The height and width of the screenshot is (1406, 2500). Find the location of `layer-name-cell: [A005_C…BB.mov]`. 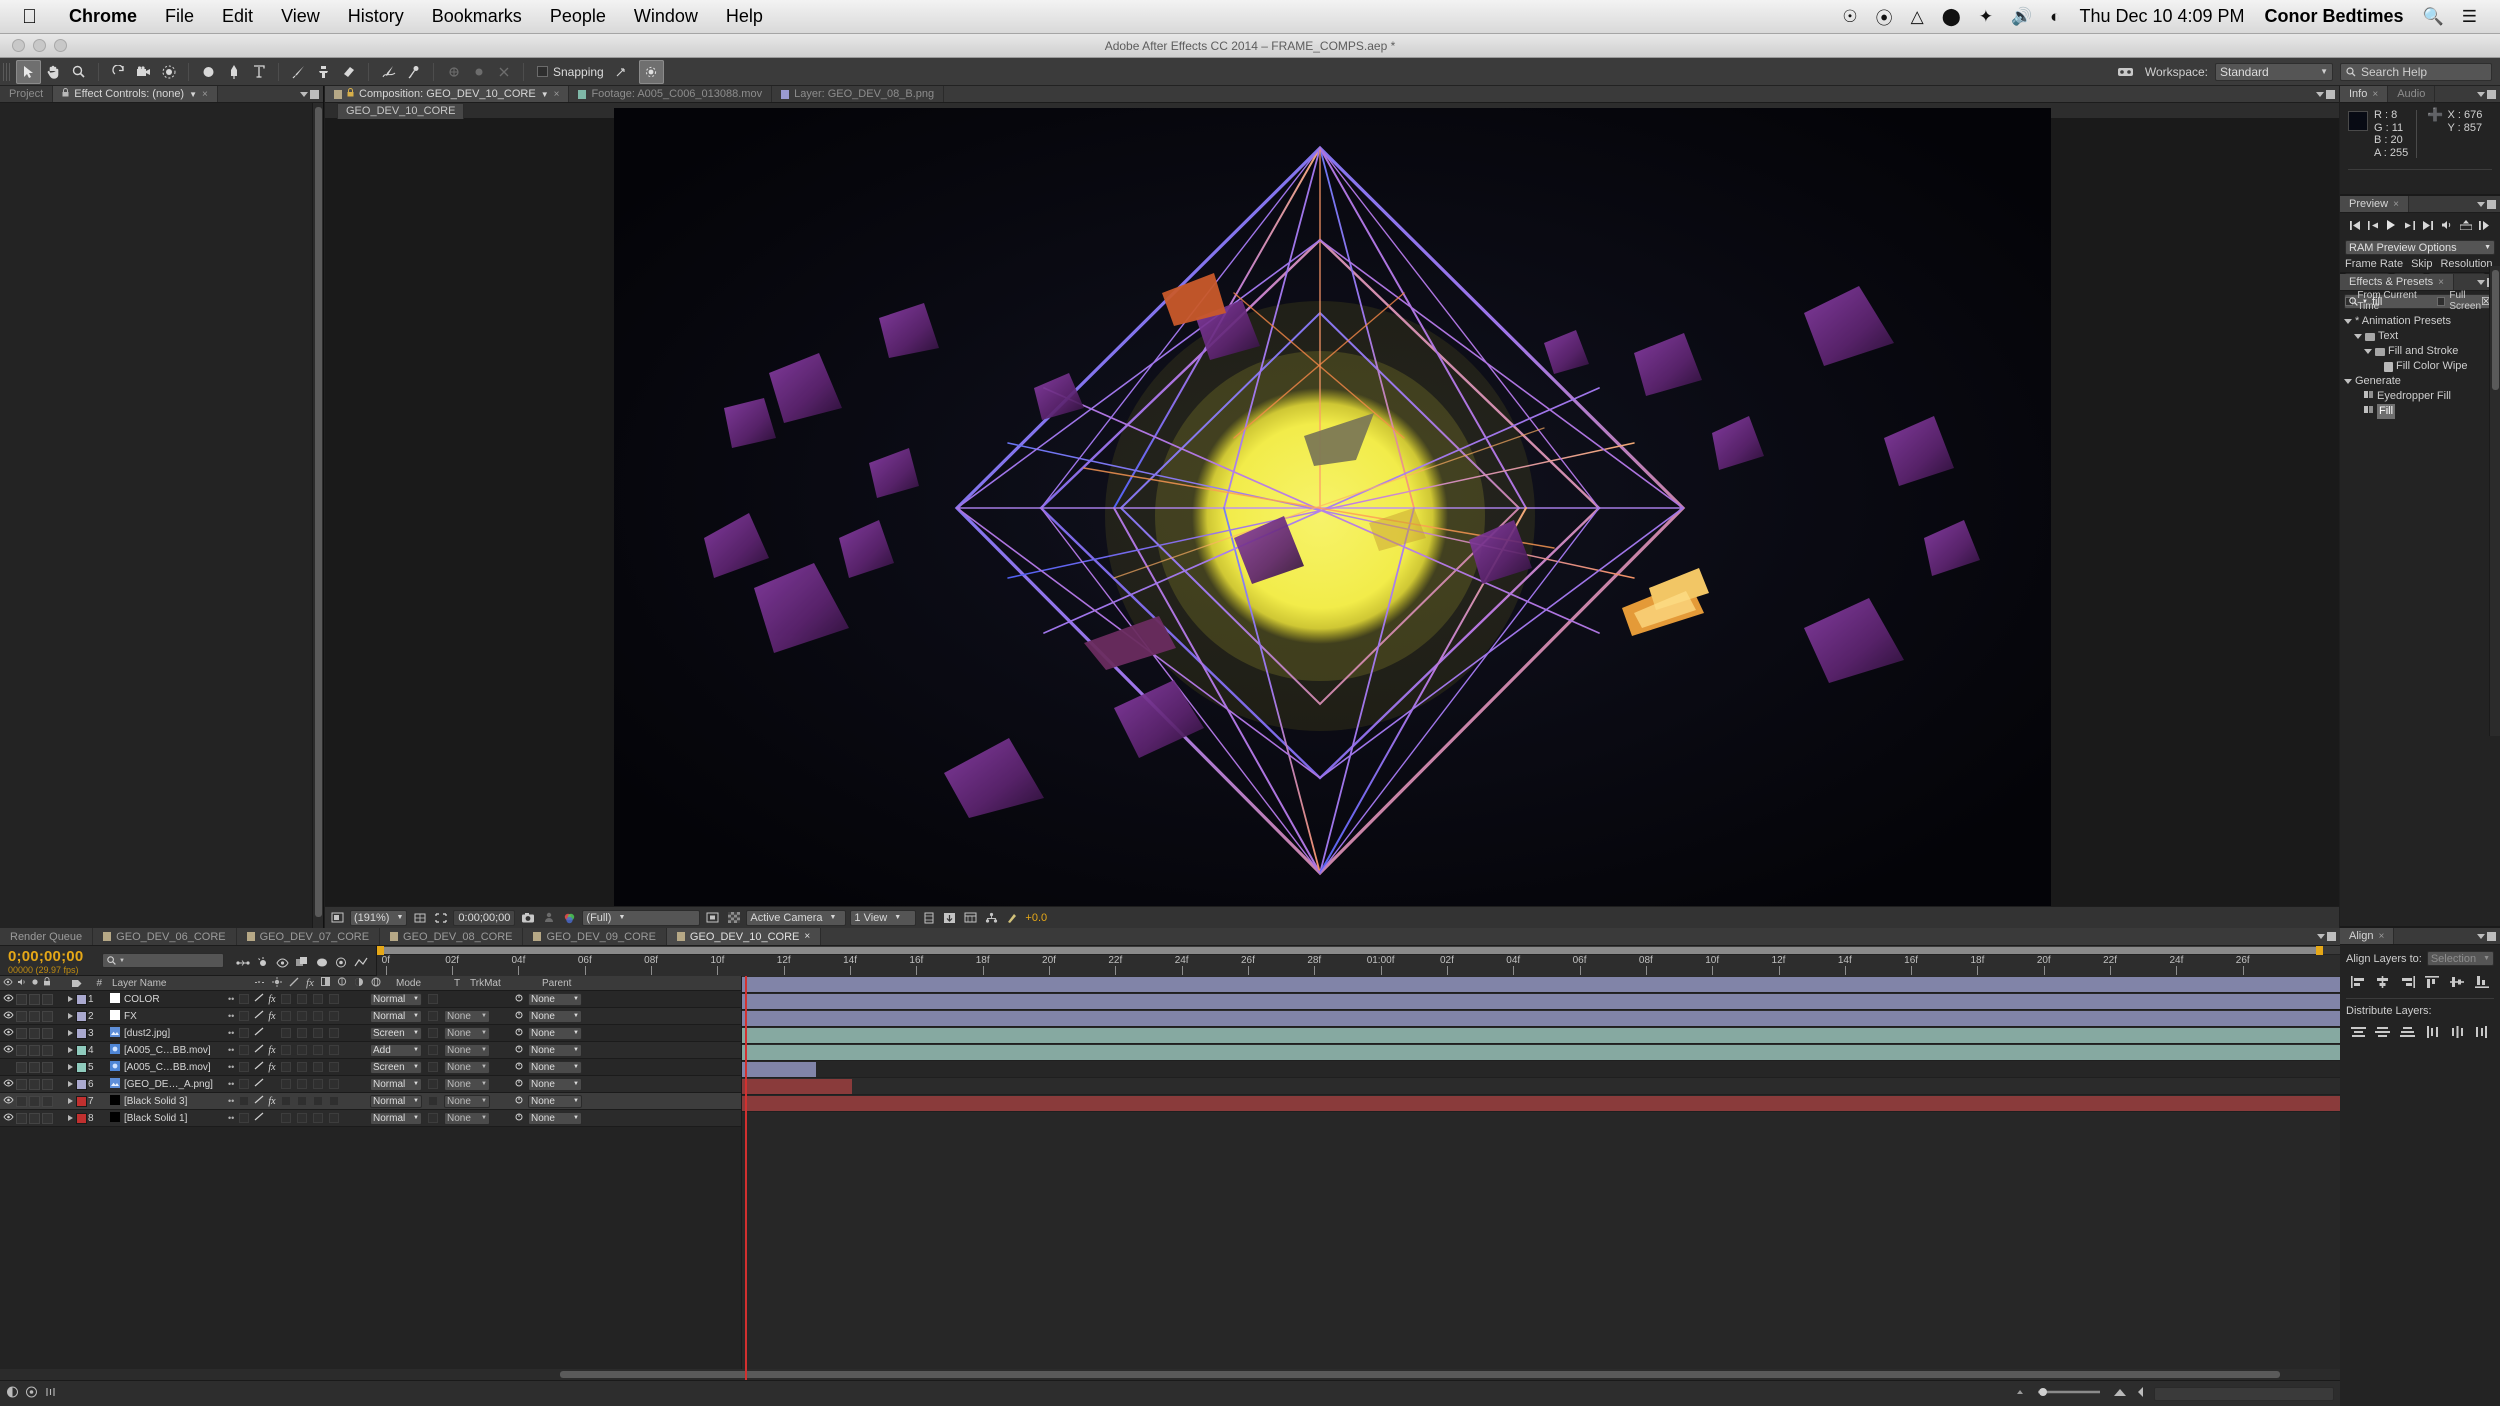

layer-name-cell: [A005_C…BB.mov] is located at coordinates (163, 1050).